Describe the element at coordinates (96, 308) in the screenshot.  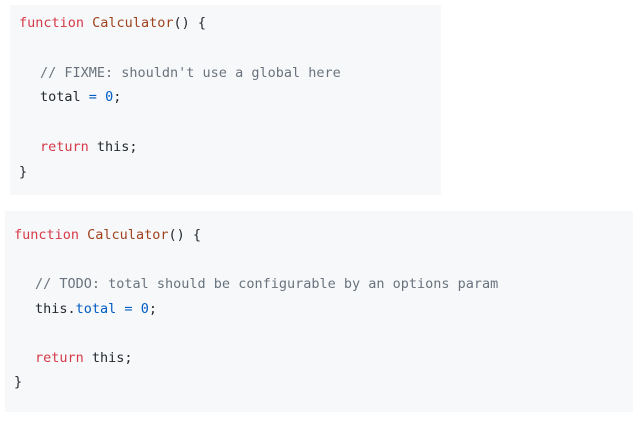
I see `property-name: total` at that location.